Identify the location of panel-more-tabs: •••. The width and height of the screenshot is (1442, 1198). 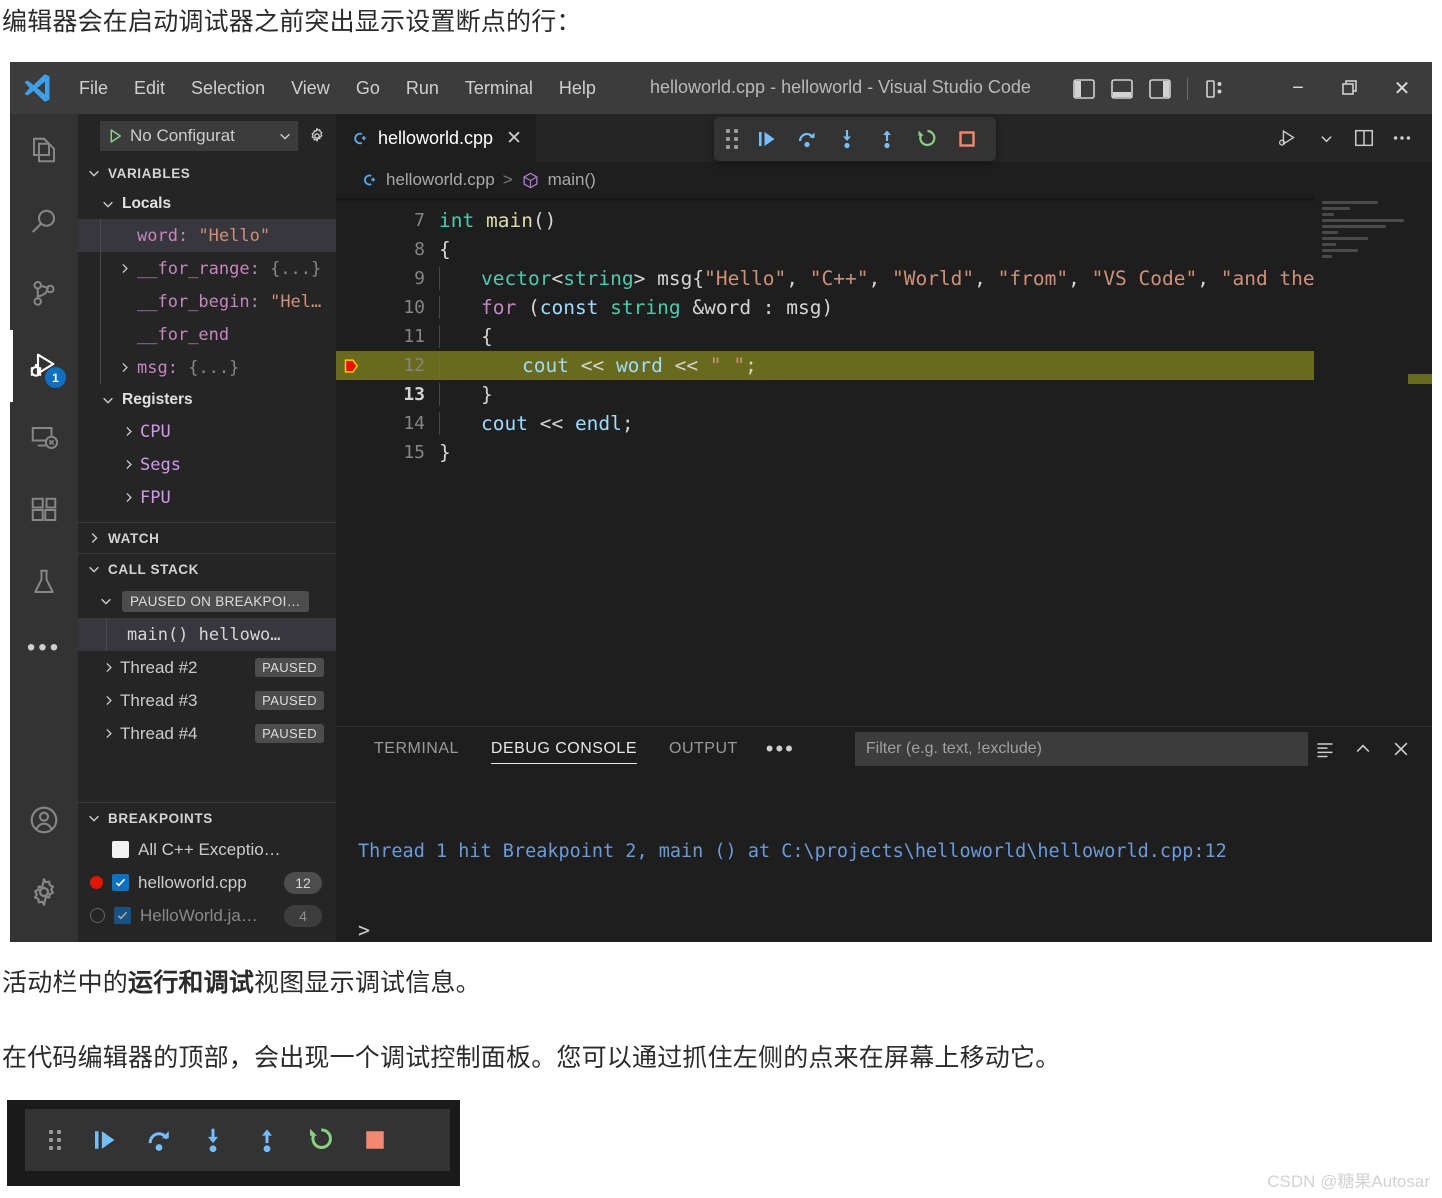
(780, 749).